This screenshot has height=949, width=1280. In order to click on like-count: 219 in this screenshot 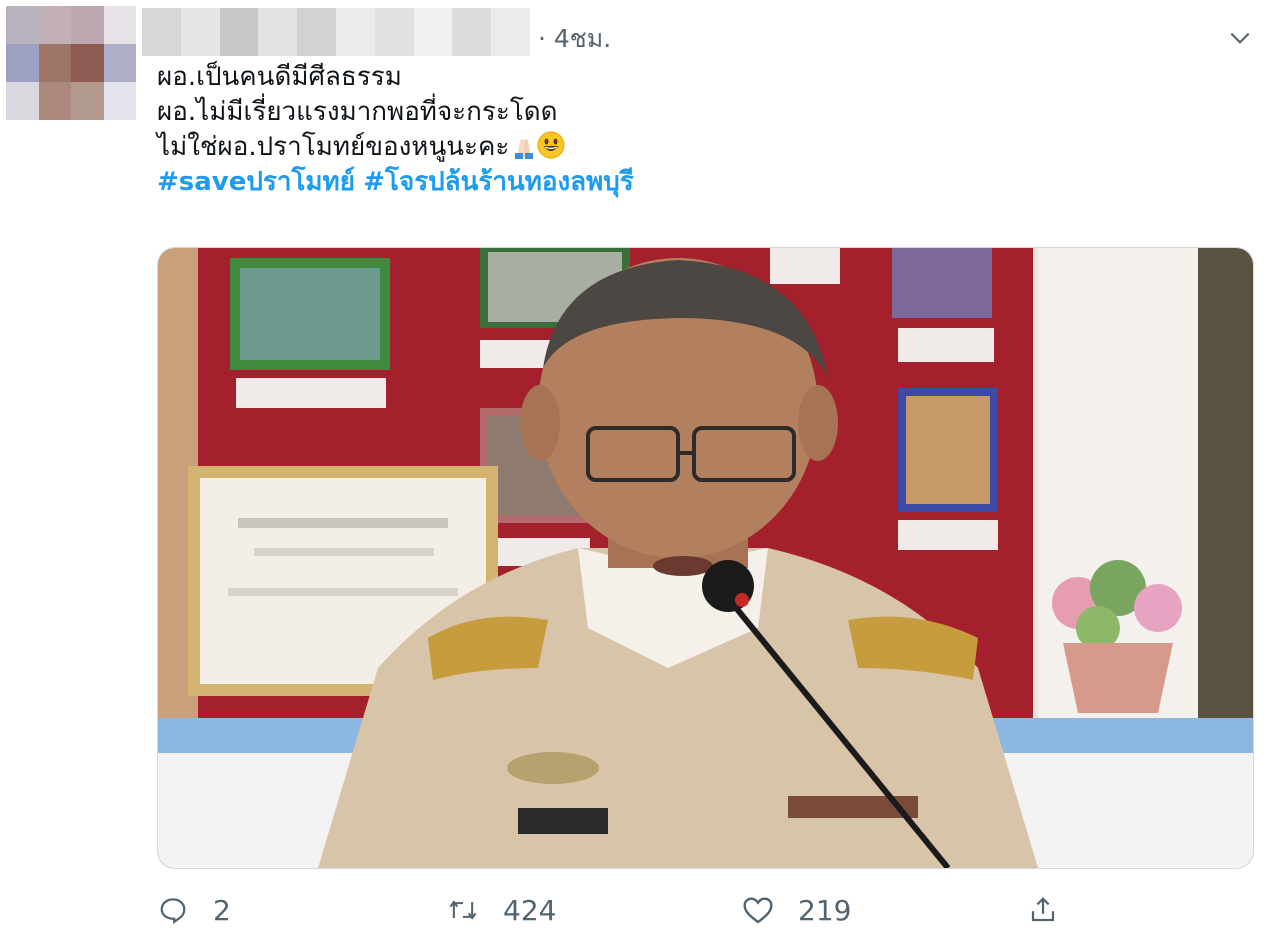, I will do `click(825, 910)`.